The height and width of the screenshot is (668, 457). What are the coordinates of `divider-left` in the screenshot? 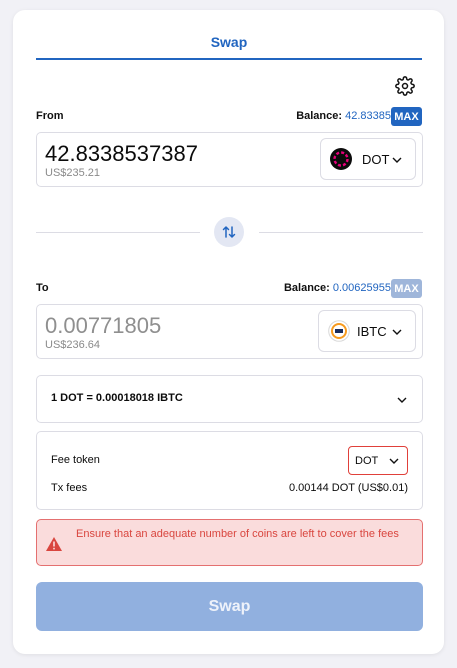 It's located at (118, 232).